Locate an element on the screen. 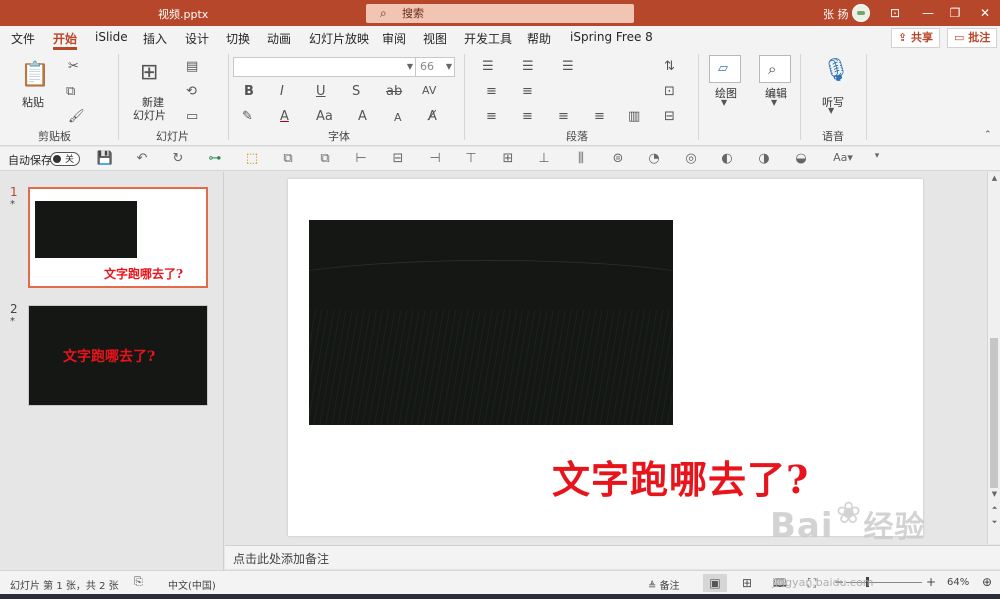 The width and height of the screenshot is (1000, 599). reset-icon: ⟲ is located at coordinates (191, 91).